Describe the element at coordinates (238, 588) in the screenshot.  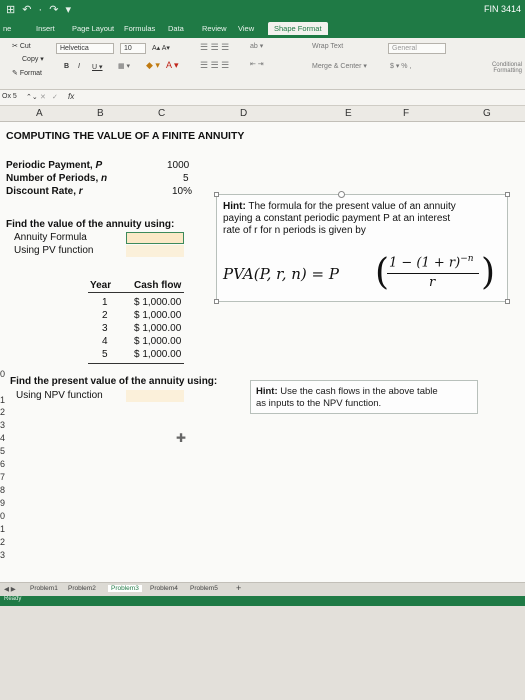
I see `add-sheet-button: +` at that location.